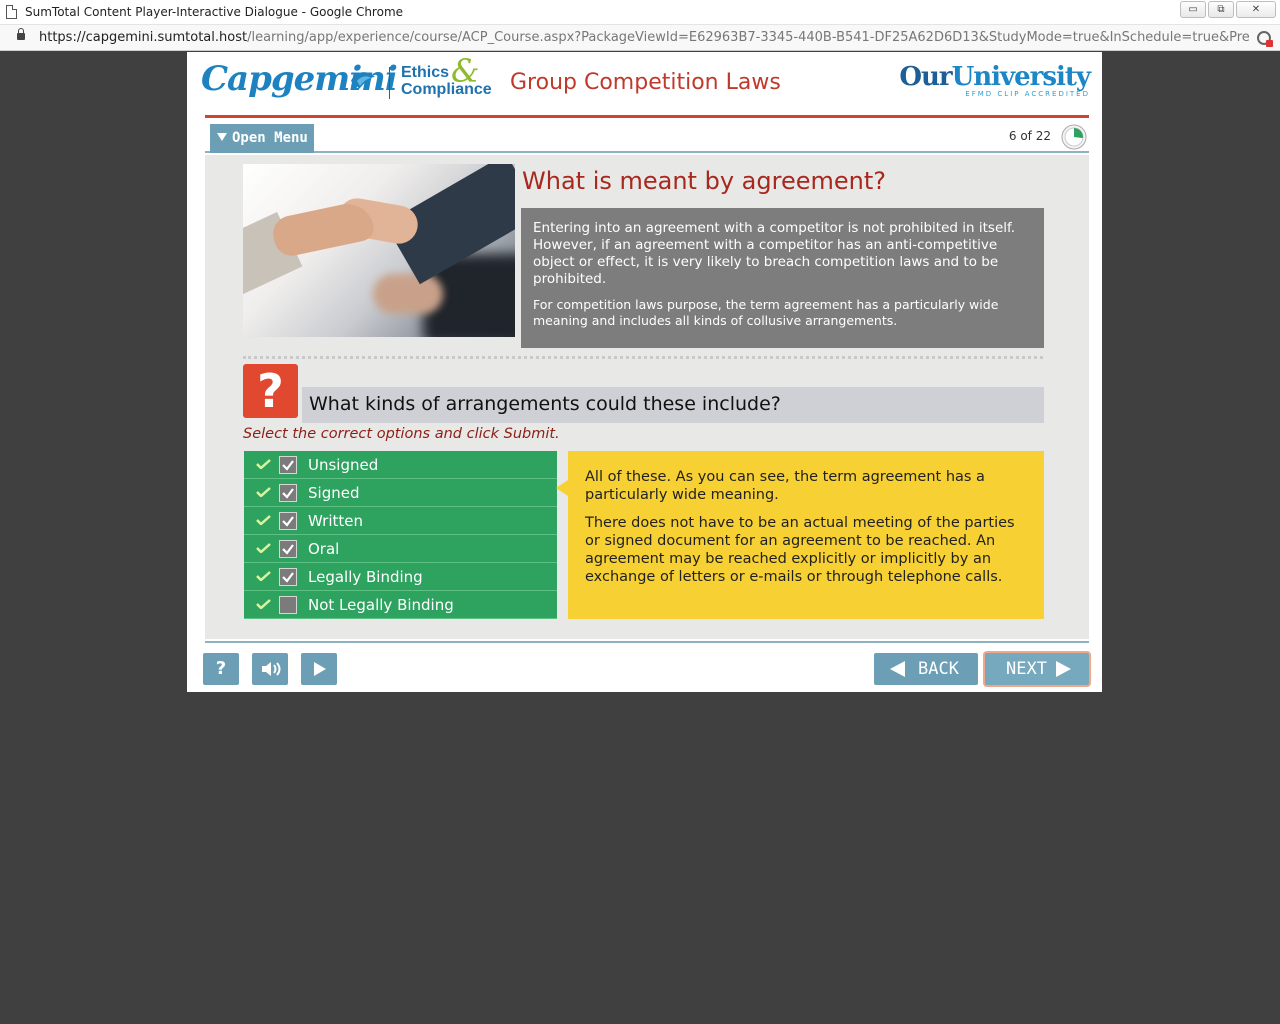 This screenshot has width=1280, height=1024. I want to click on option-label: Not Legally Binding, so click(381, 605).